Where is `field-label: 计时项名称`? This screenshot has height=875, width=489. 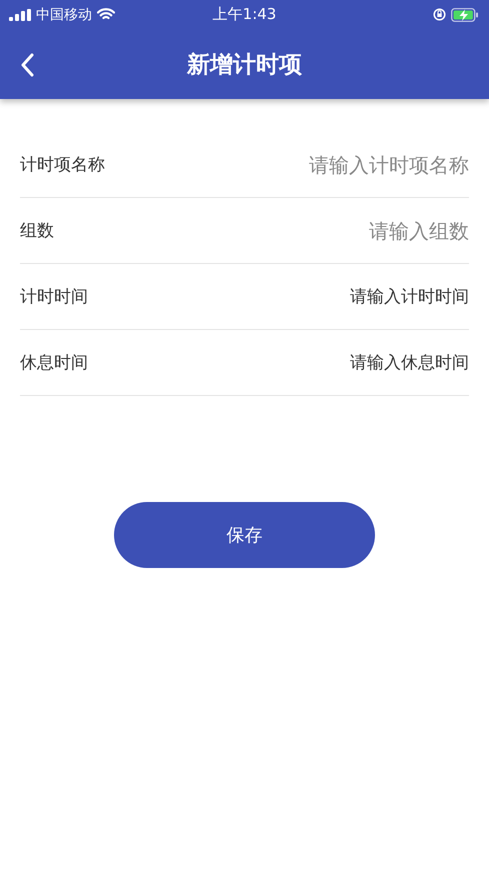 field-label: 计时项名称 is located at coordinates (62, 165).